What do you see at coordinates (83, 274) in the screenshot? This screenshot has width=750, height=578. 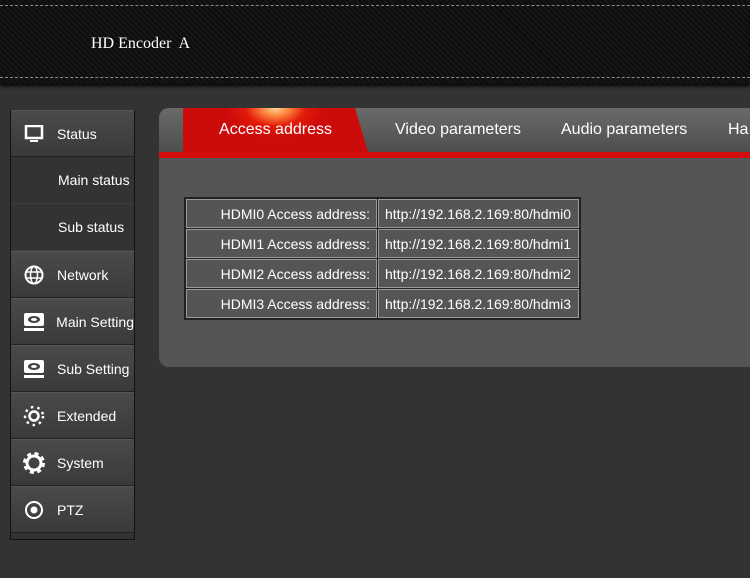 I see `sidebar-item-label: Network` at bounding box center [83, 274].